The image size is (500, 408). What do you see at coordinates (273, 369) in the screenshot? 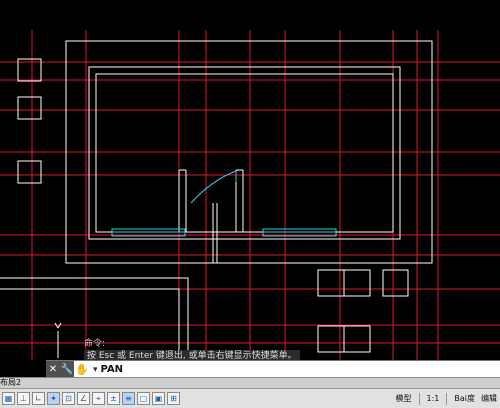
I see `command-line: ✕ 🔧 ✋ ▾ PAN` at bounding box center [273, 369].